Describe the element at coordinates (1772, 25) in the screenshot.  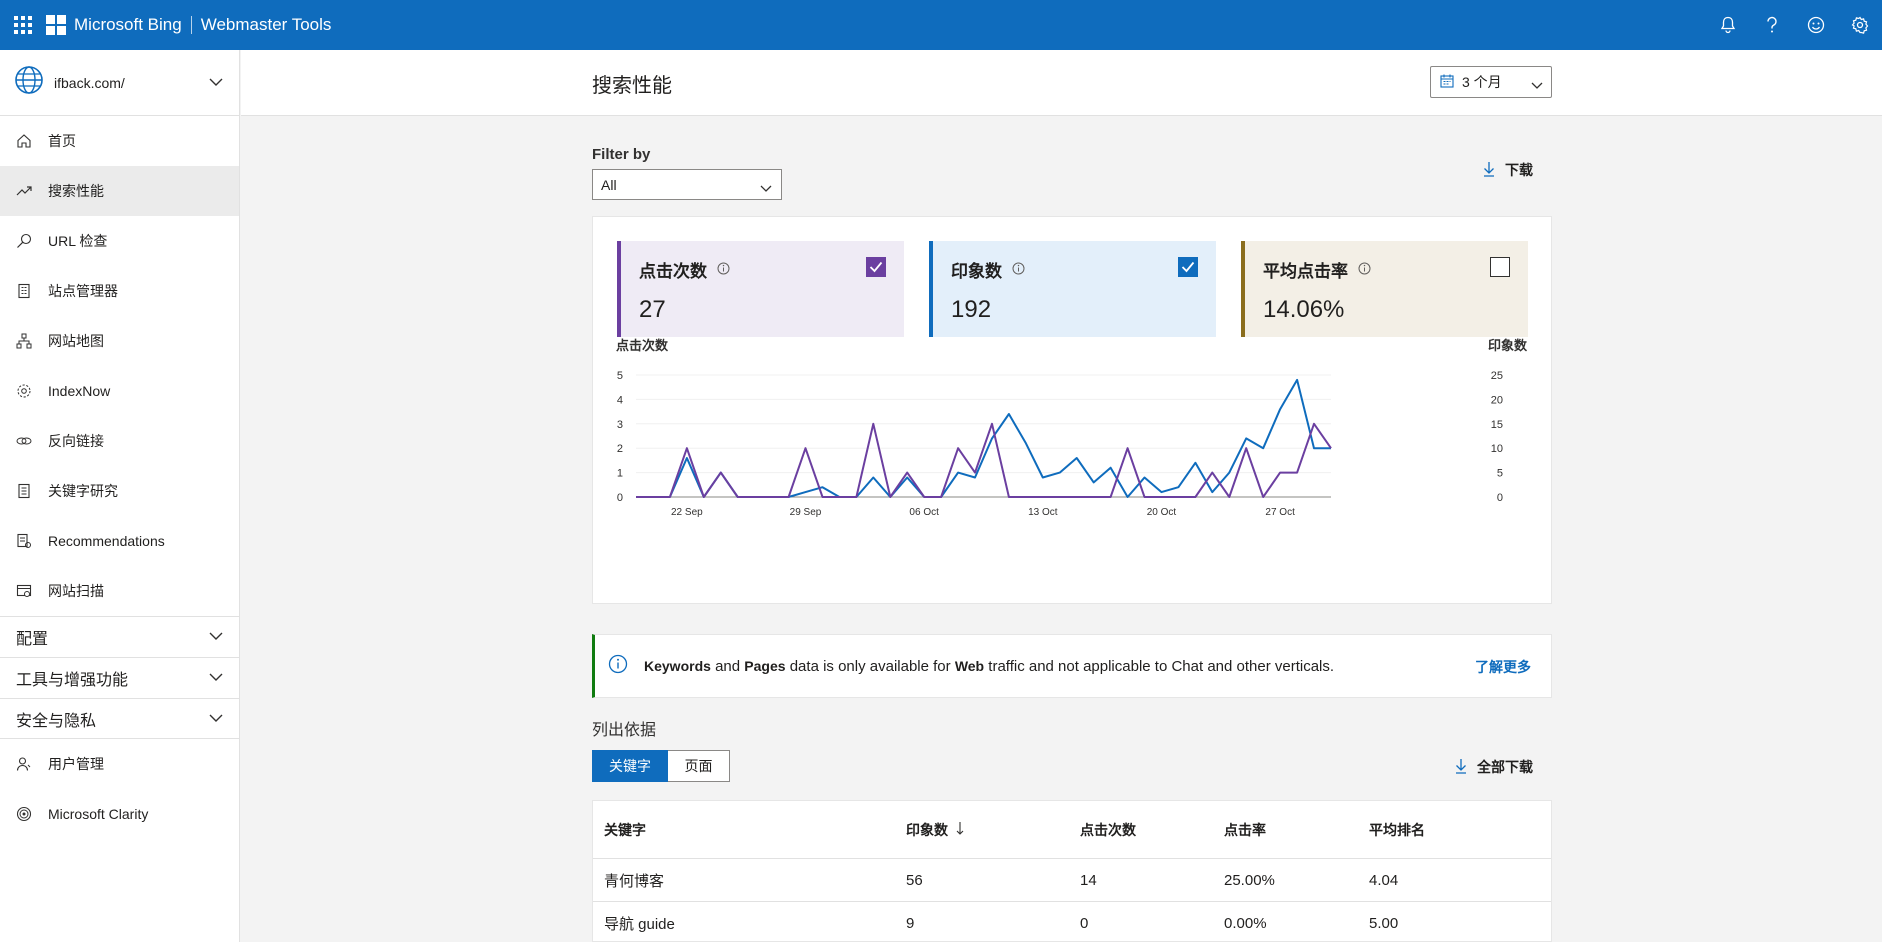
I see `help-icon` at that location.